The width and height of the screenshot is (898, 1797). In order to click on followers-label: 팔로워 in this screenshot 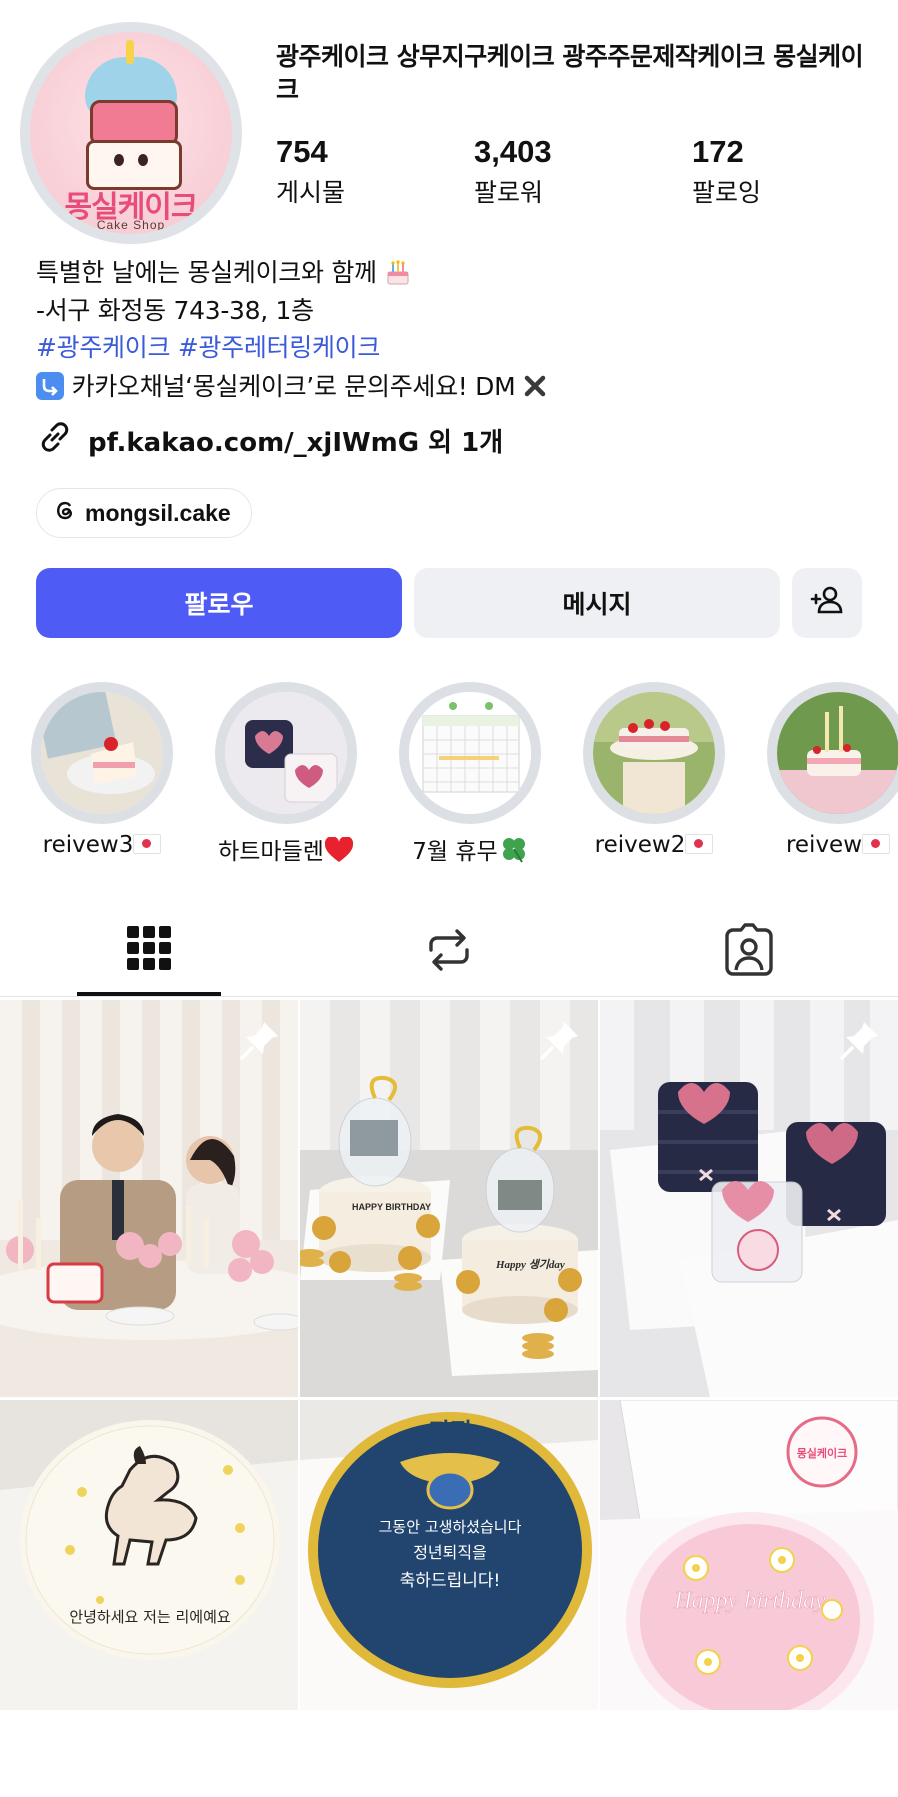, I will do `click(508, 191)`.